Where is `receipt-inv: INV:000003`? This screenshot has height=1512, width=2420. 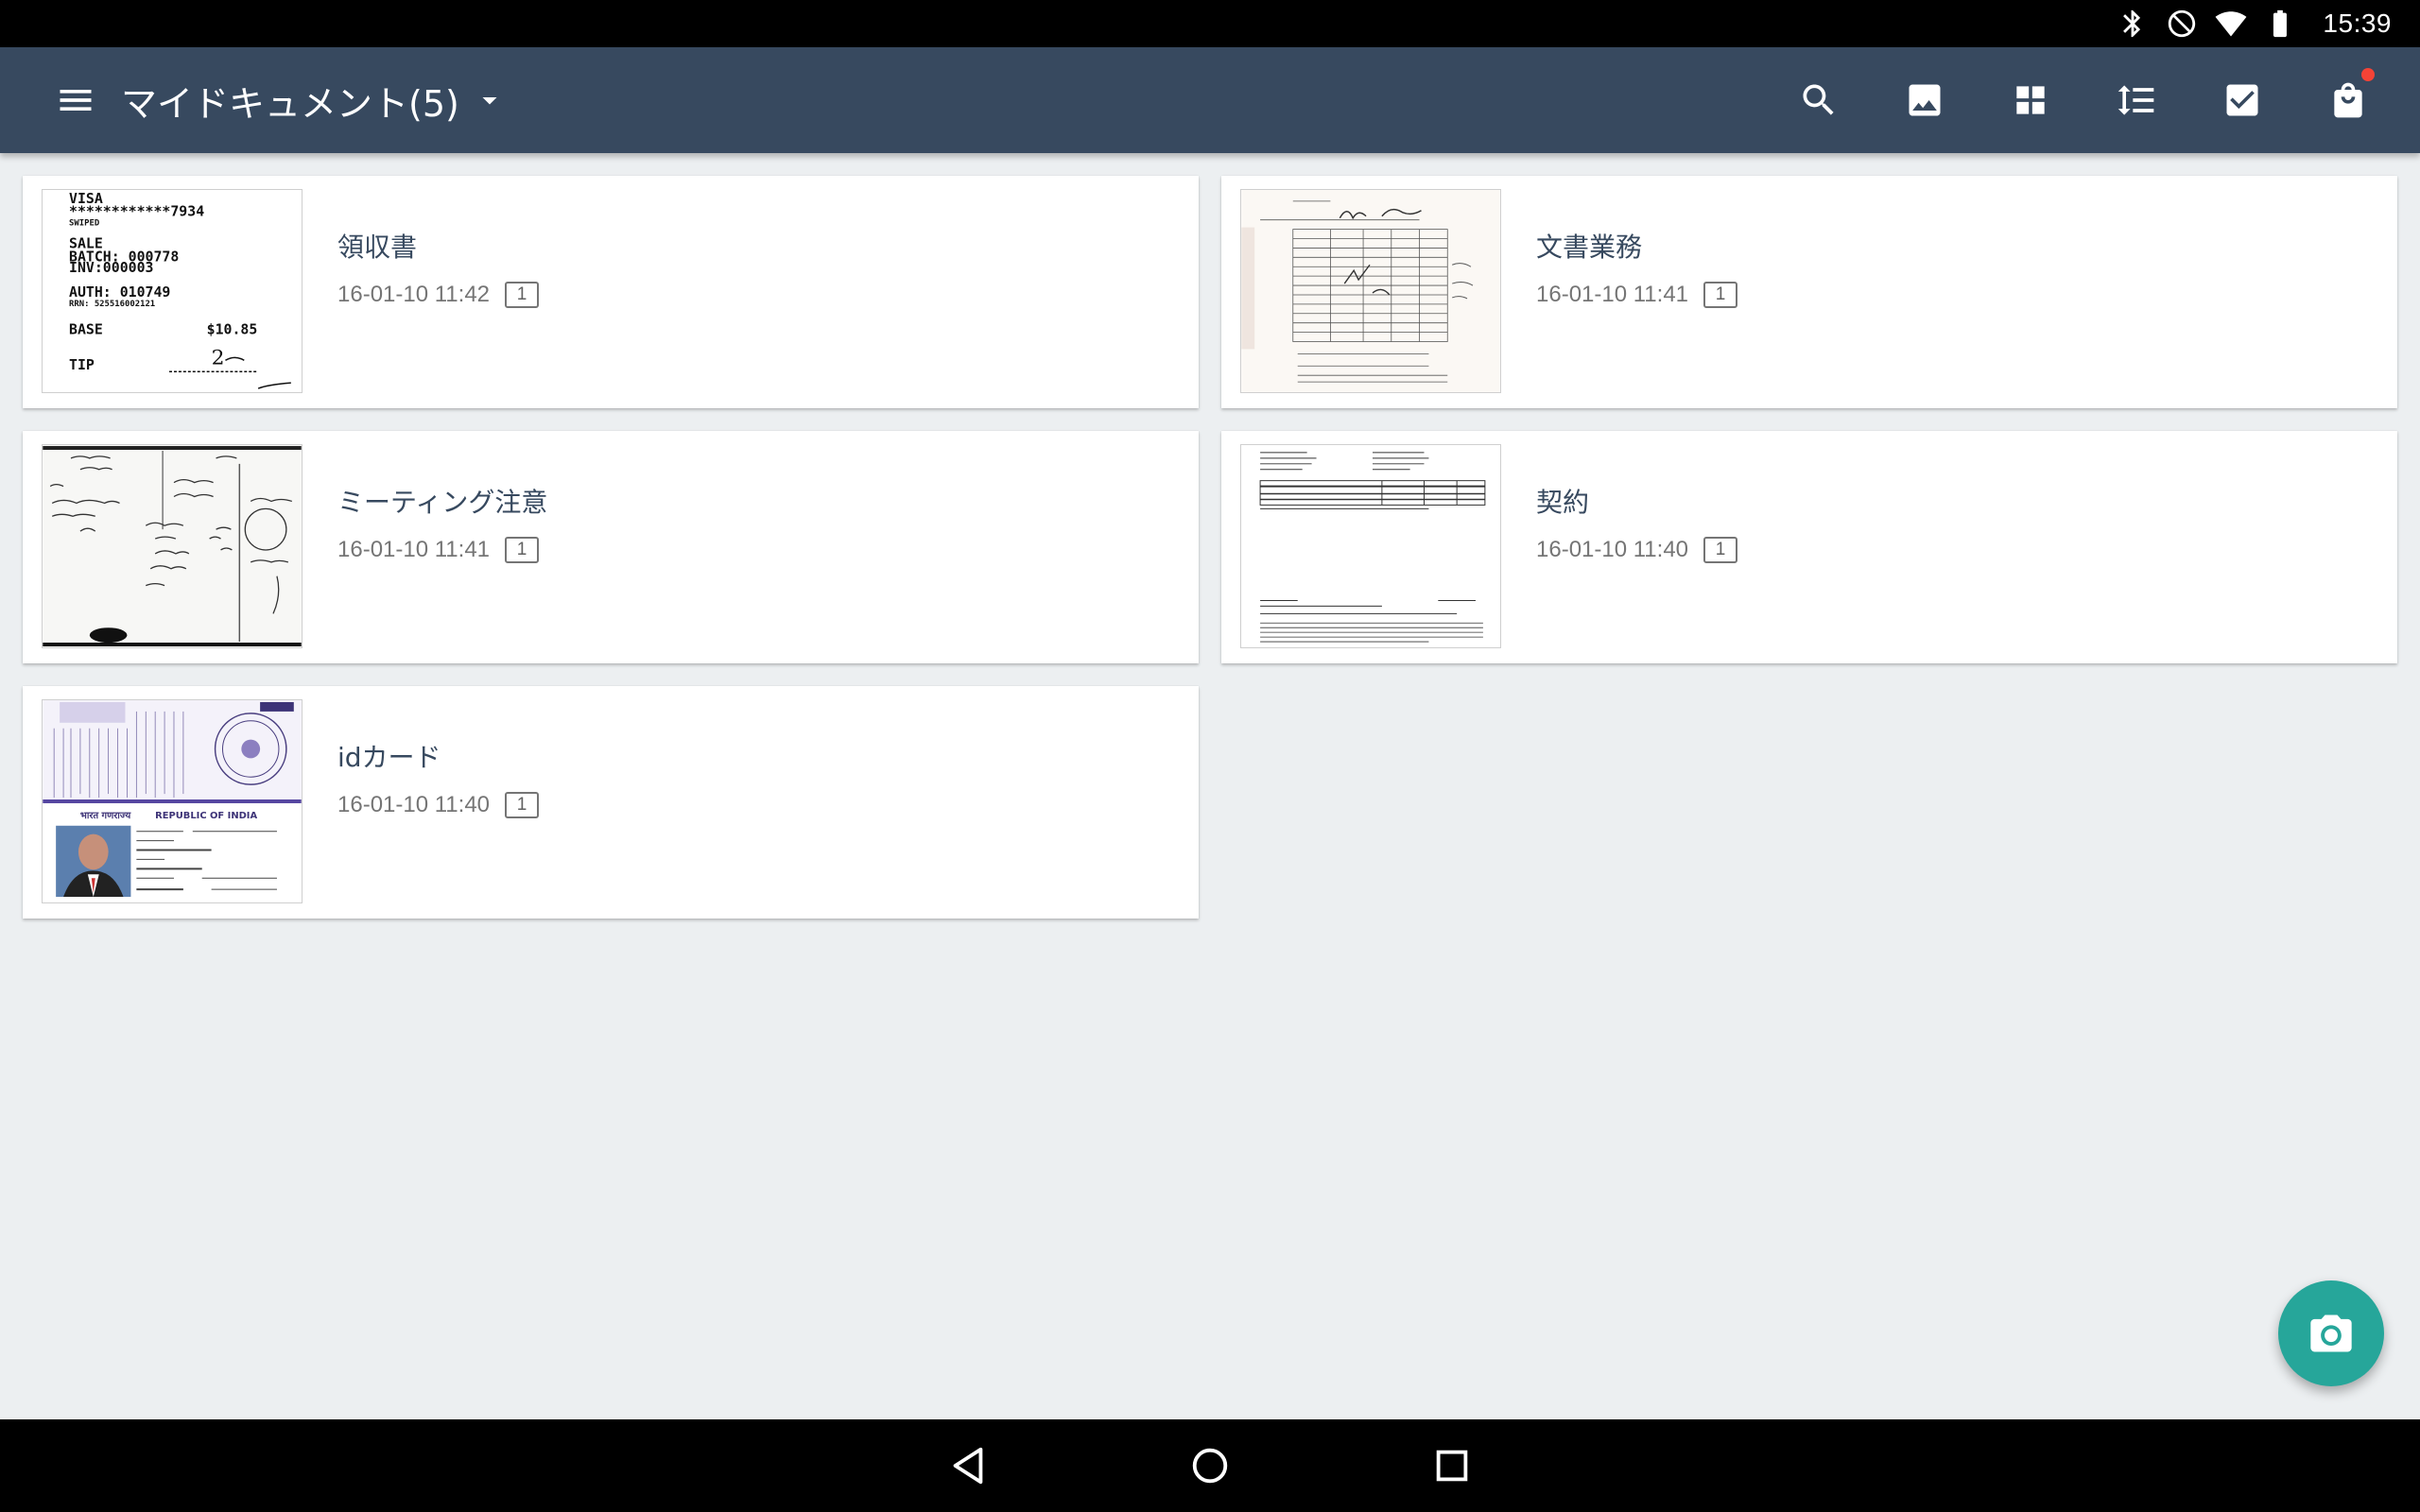
receipt-inv: INV:000003 is located at coordinates (111, 267).